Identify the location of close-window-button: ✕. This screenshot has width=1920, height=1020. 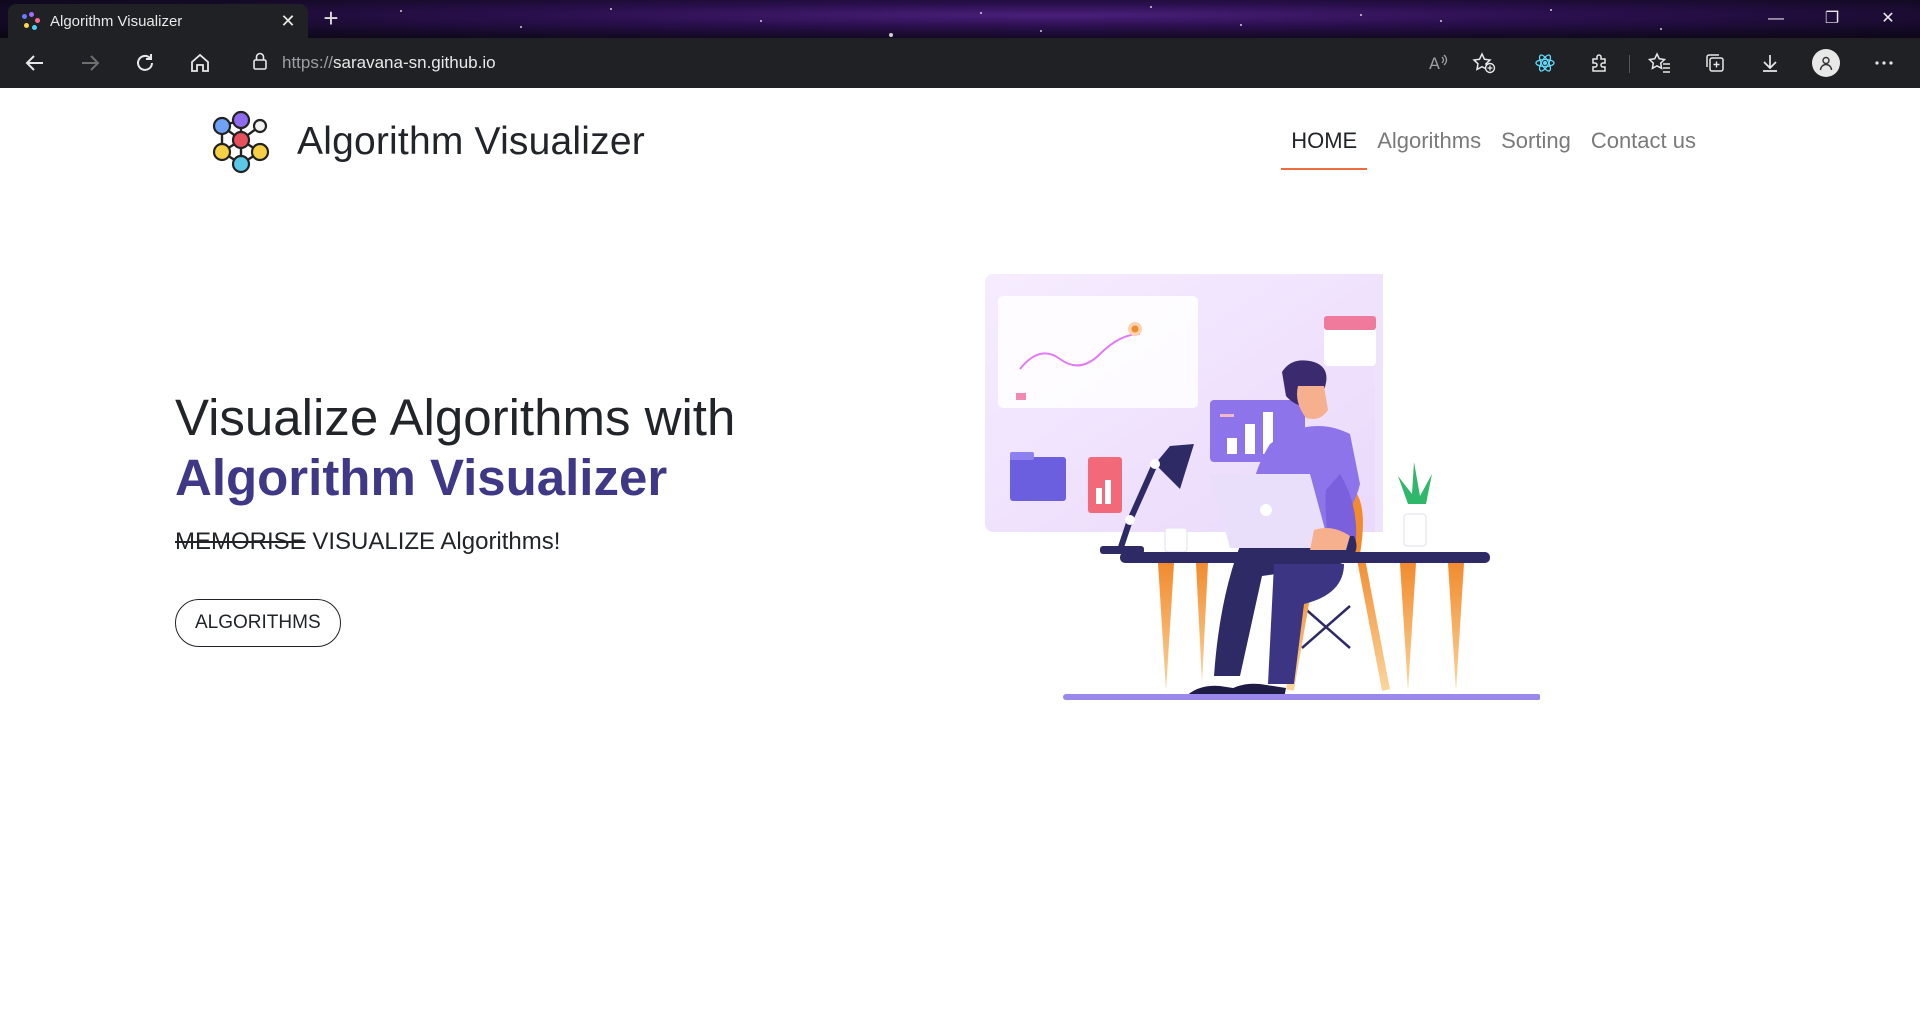
(1888, 19).